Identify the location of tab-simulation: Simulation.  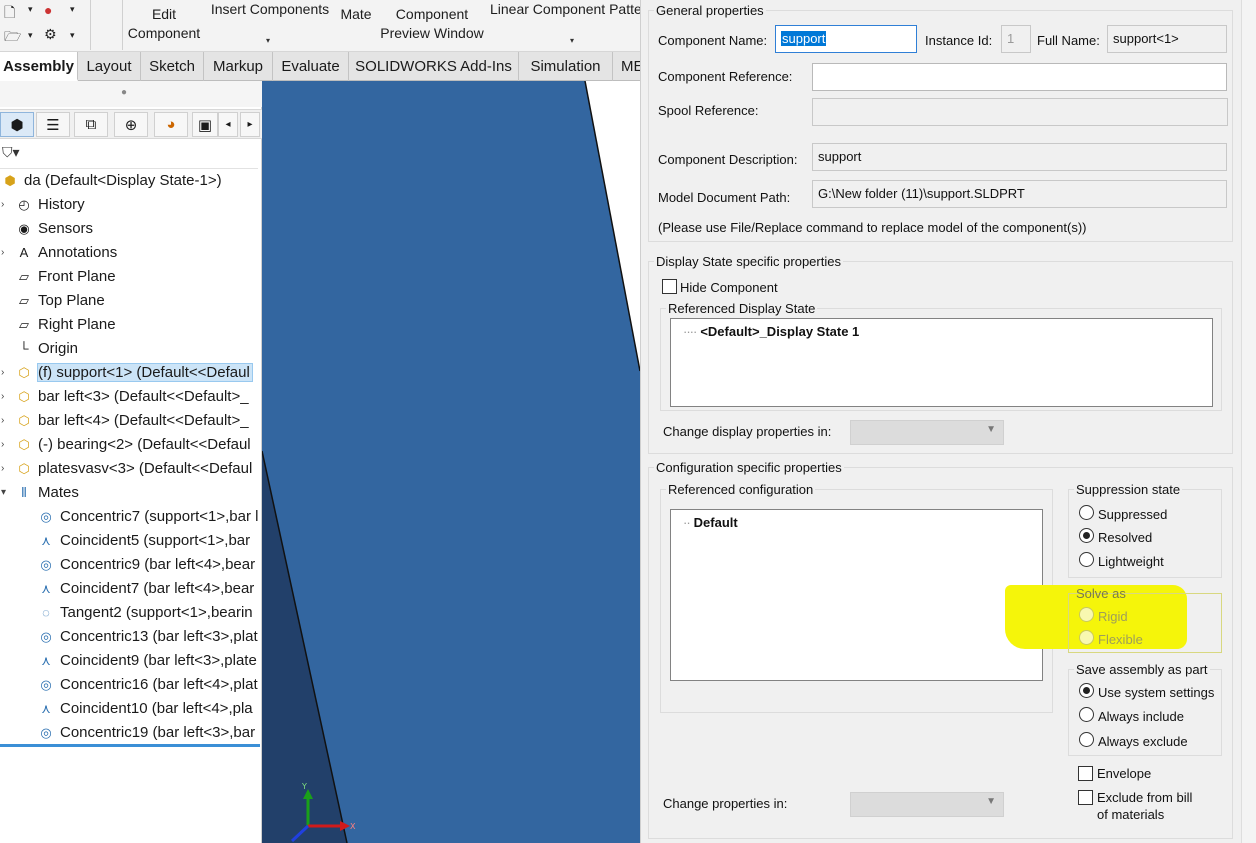
(566, 66).